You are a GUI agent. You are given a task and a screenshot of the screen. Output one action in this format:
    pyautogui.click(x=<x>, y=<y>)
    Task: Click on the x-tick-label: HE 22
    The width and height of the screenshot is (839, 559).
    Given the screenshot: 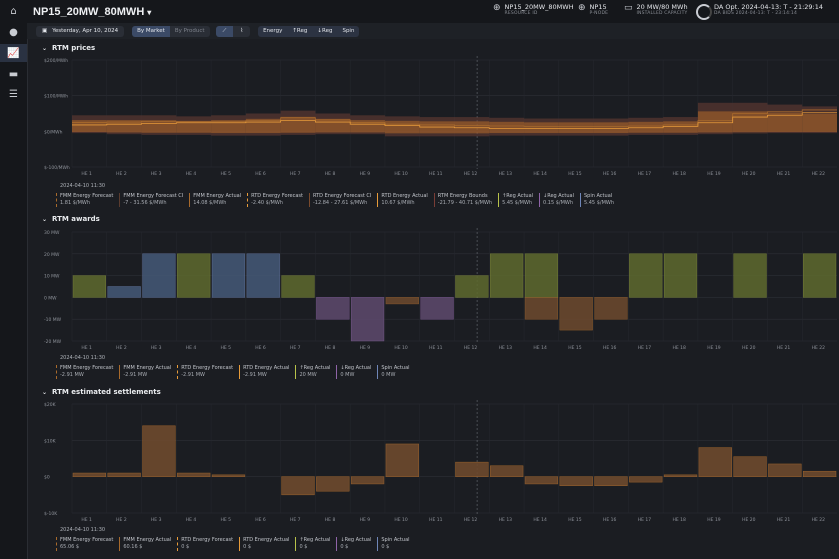 What is the action you would take?
    pyautogui.click(x=819, y=520)
    